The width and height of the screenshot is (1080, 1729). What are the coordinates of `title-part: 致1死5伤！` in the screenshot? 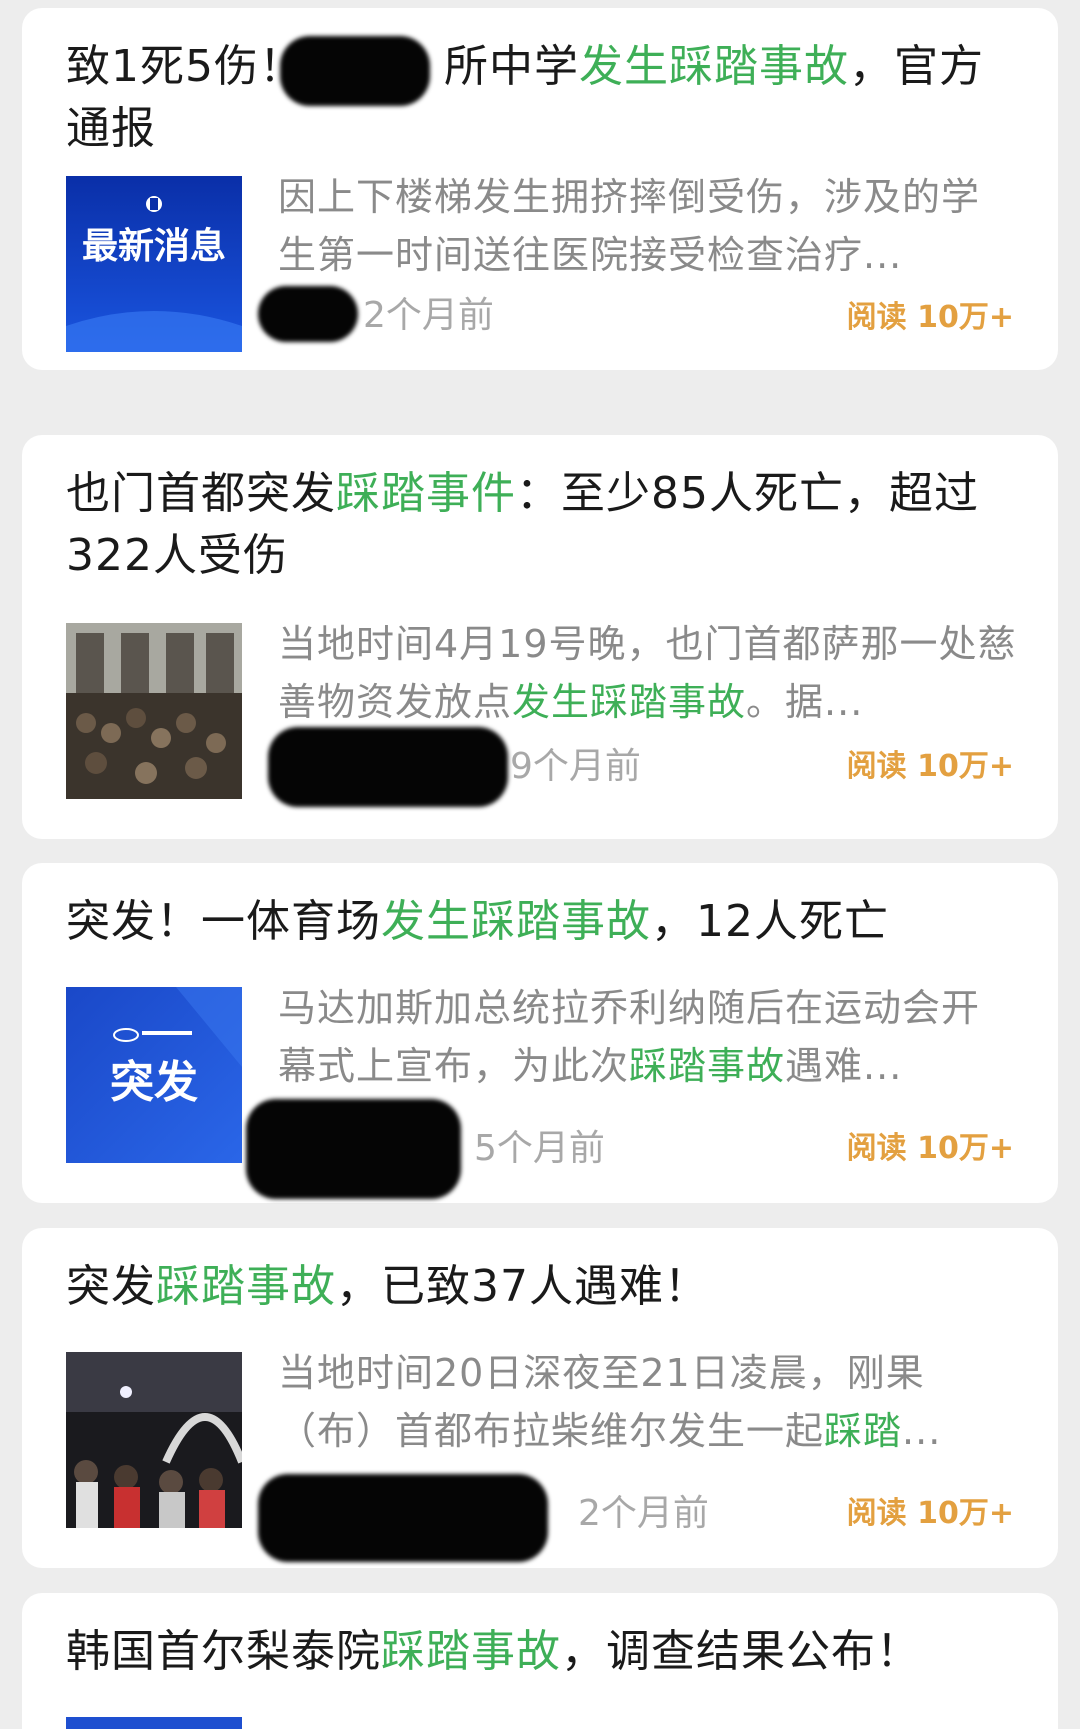 It's located at (185, 66).